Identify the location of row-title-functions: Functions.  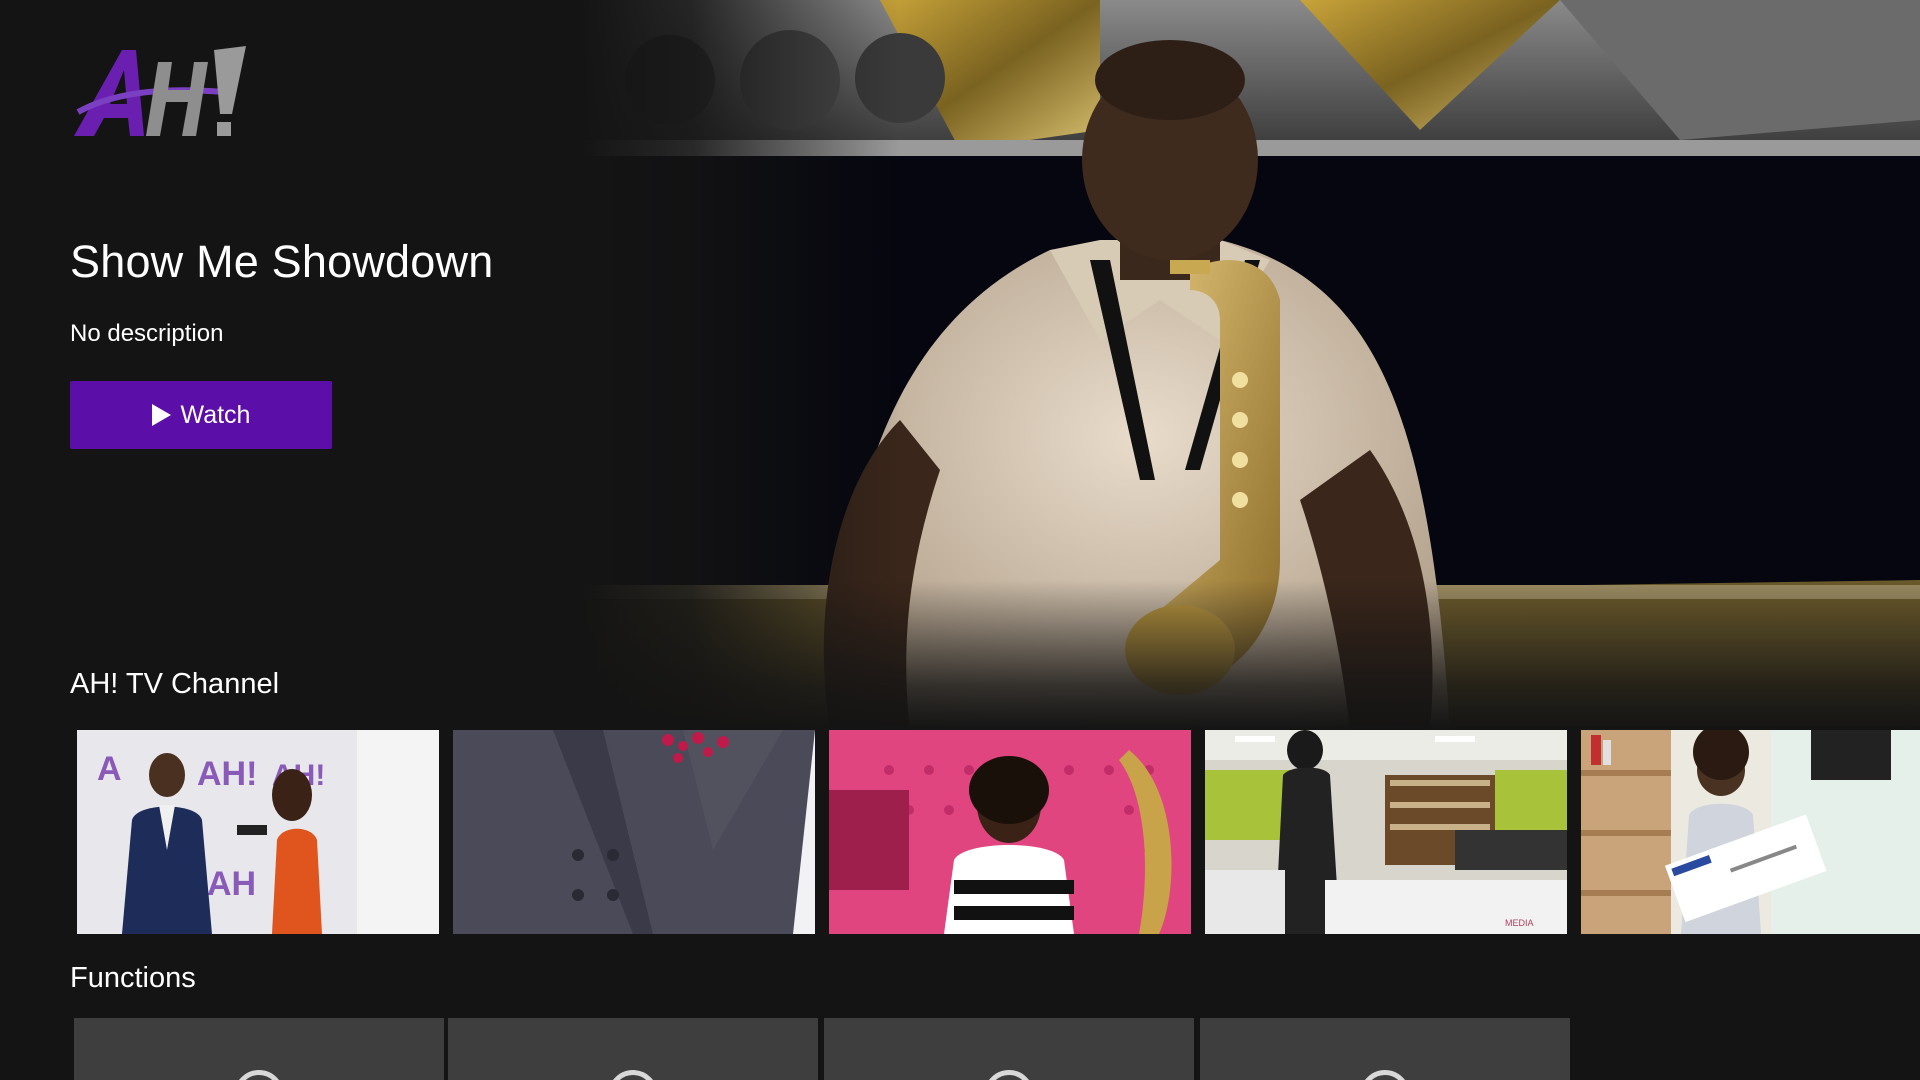
(133, 978).